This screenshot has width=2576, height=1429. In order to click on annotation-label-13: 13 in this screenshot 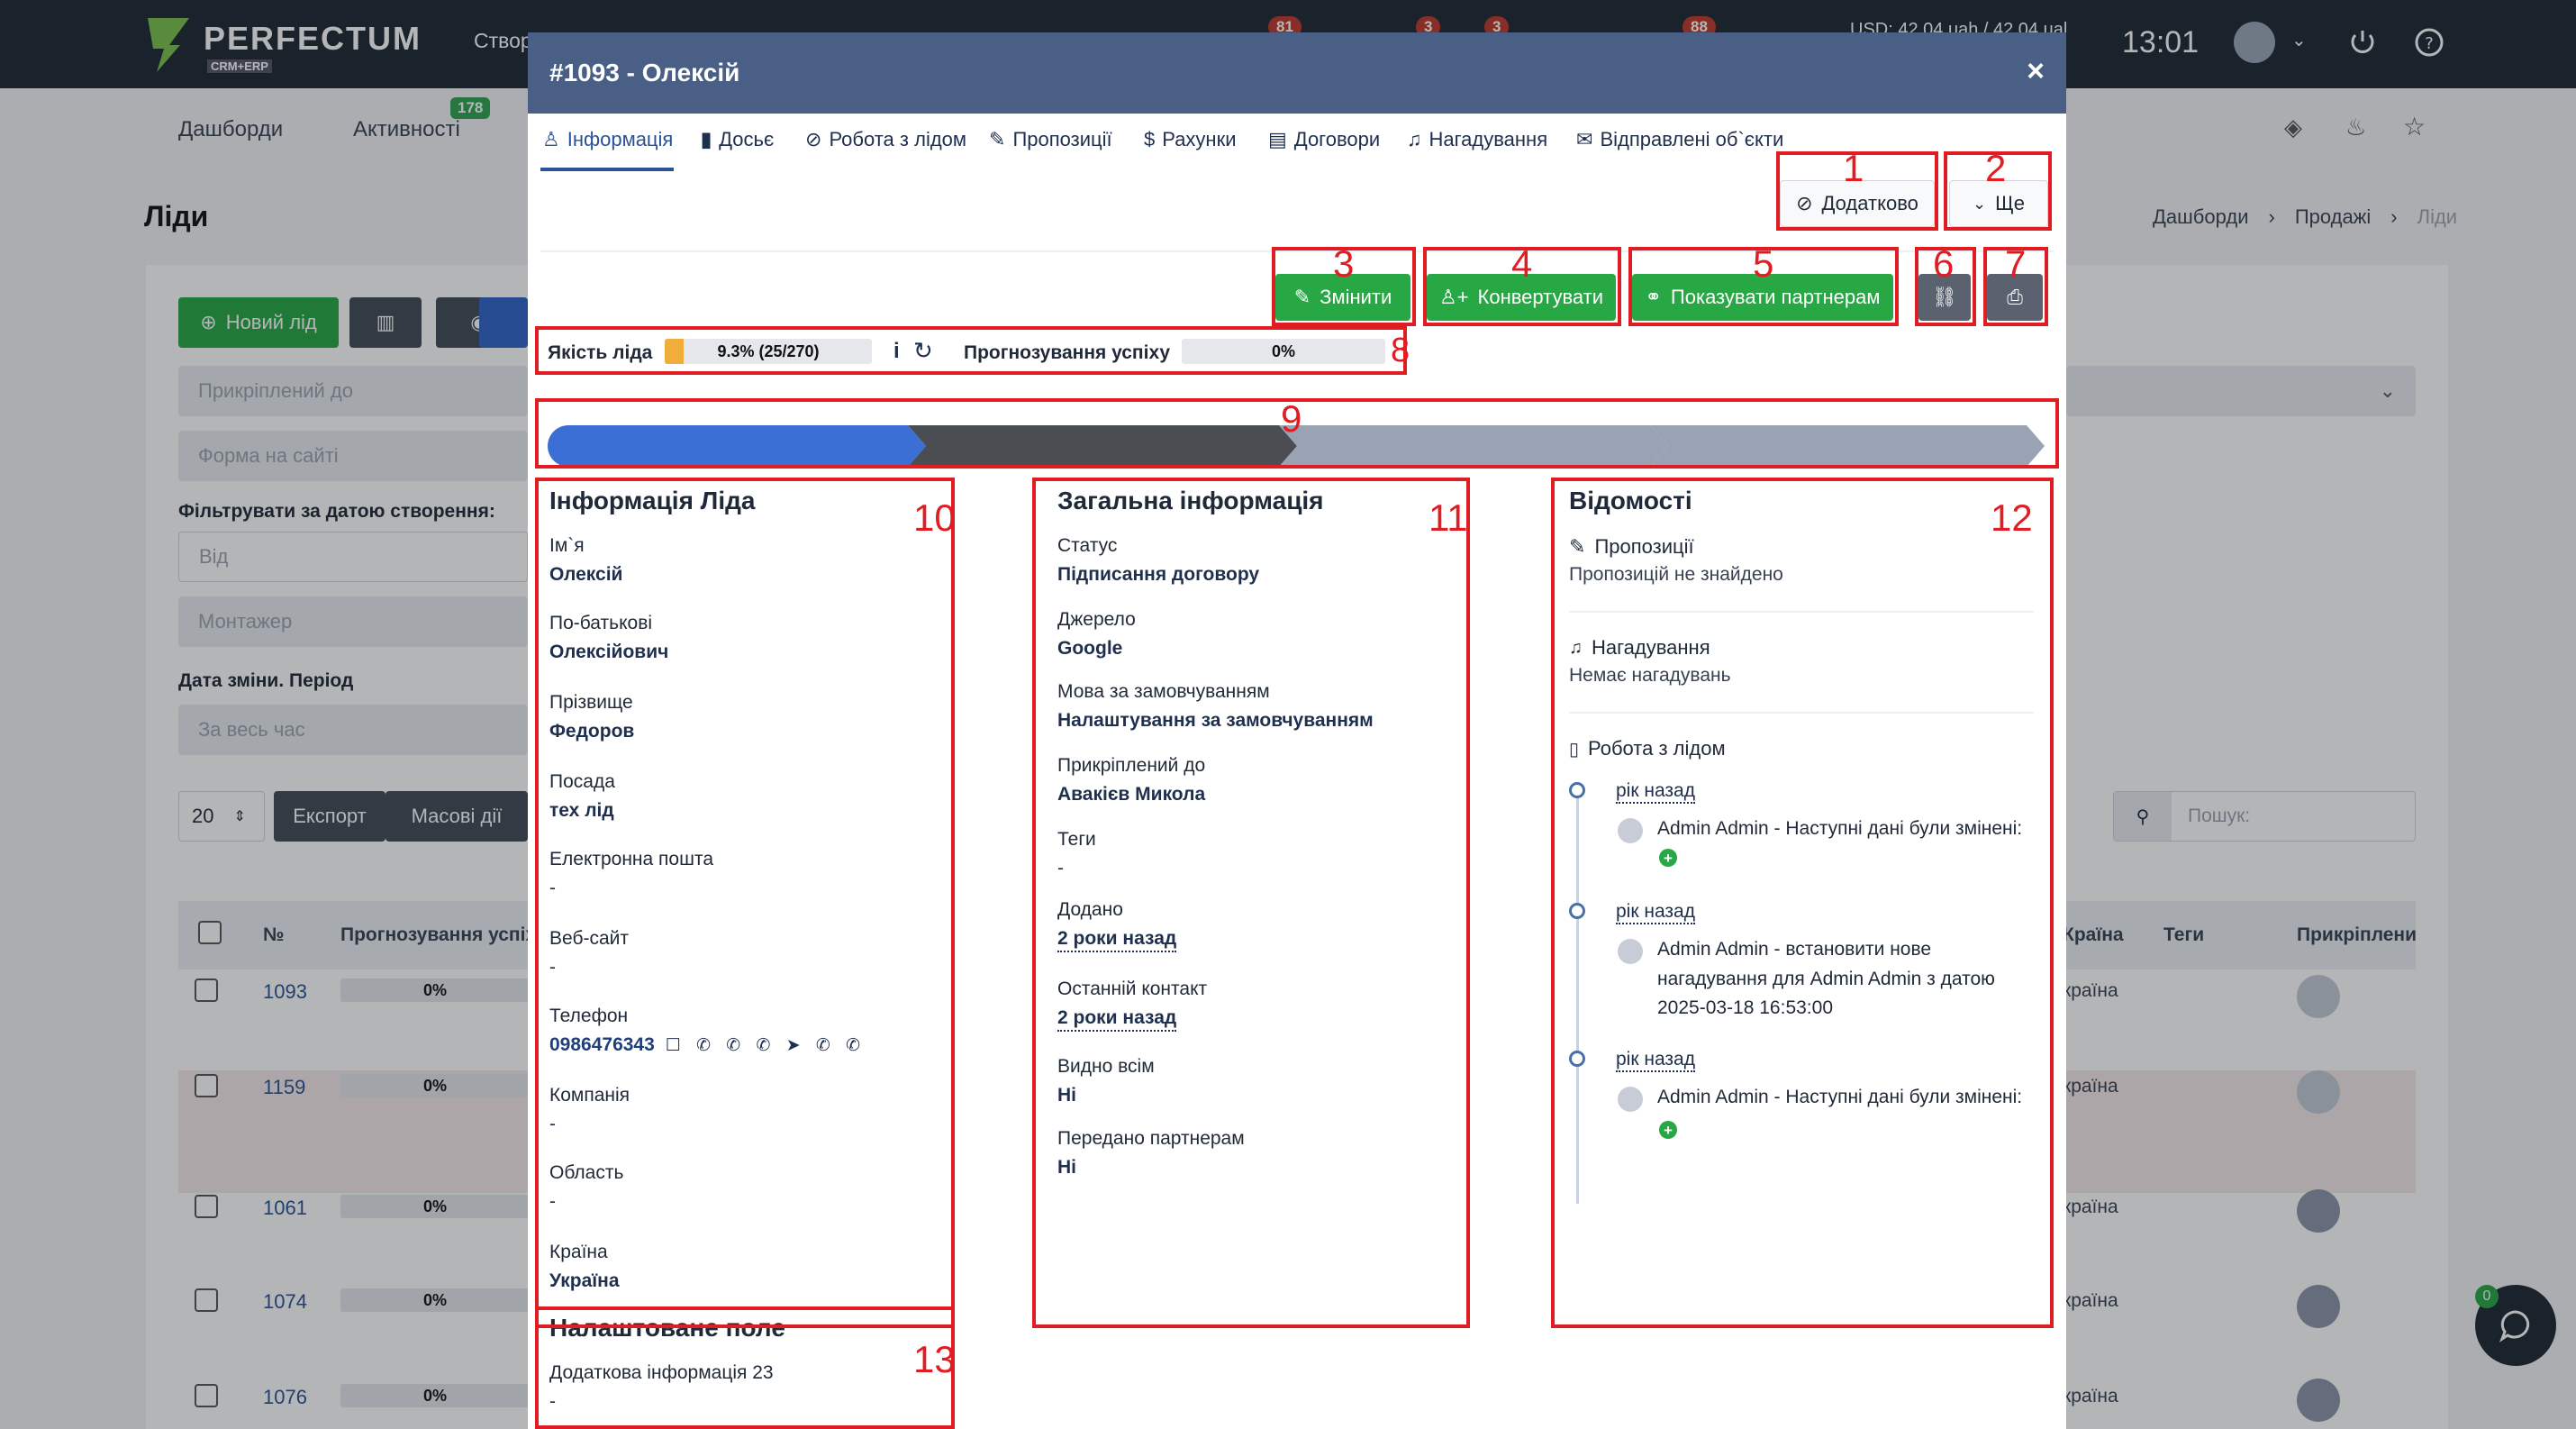, I will do `click(934, 1359)`.